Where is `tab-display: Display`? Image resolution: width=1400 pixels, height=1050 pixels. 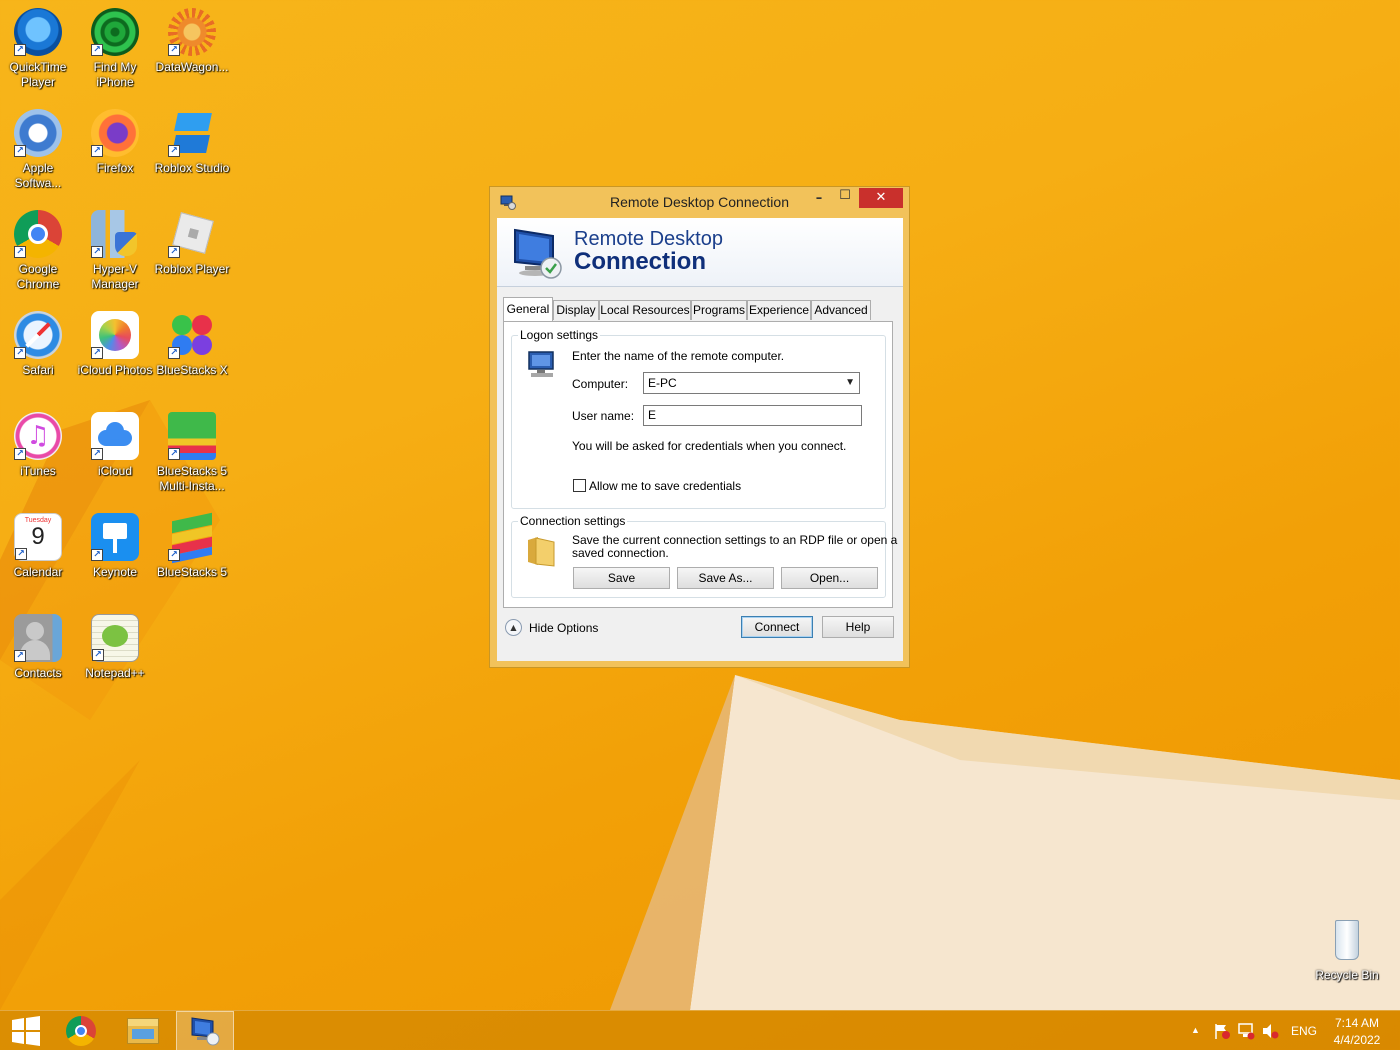 tab-display: Display is located at coordinates (576, 310).